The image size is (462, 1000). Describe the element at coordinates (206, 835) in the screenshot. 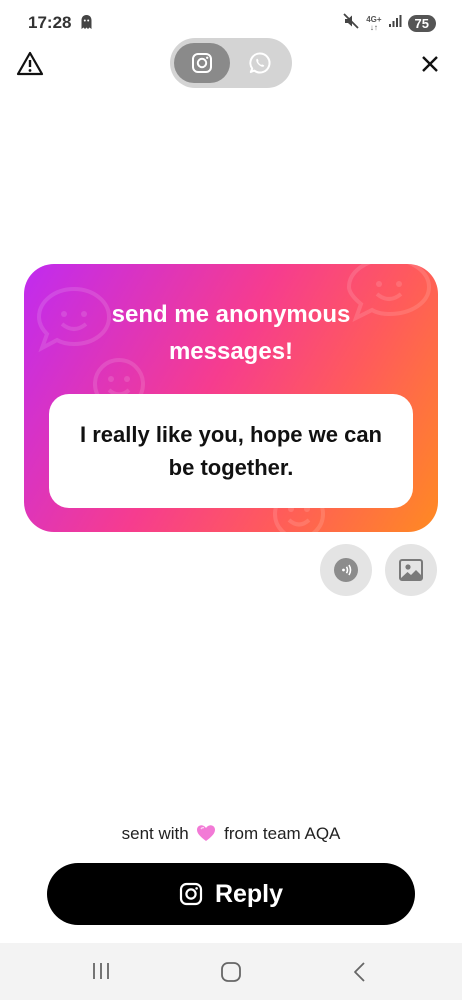

I see `heart-icon` at that location.